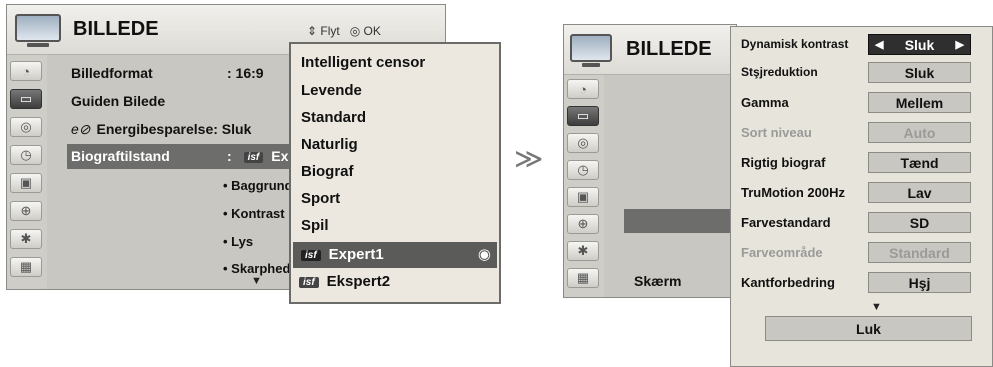 The width and height of the screenshot is (993, 367). I want to click on mode-expert1-label: Expert1, so click(356, 254).